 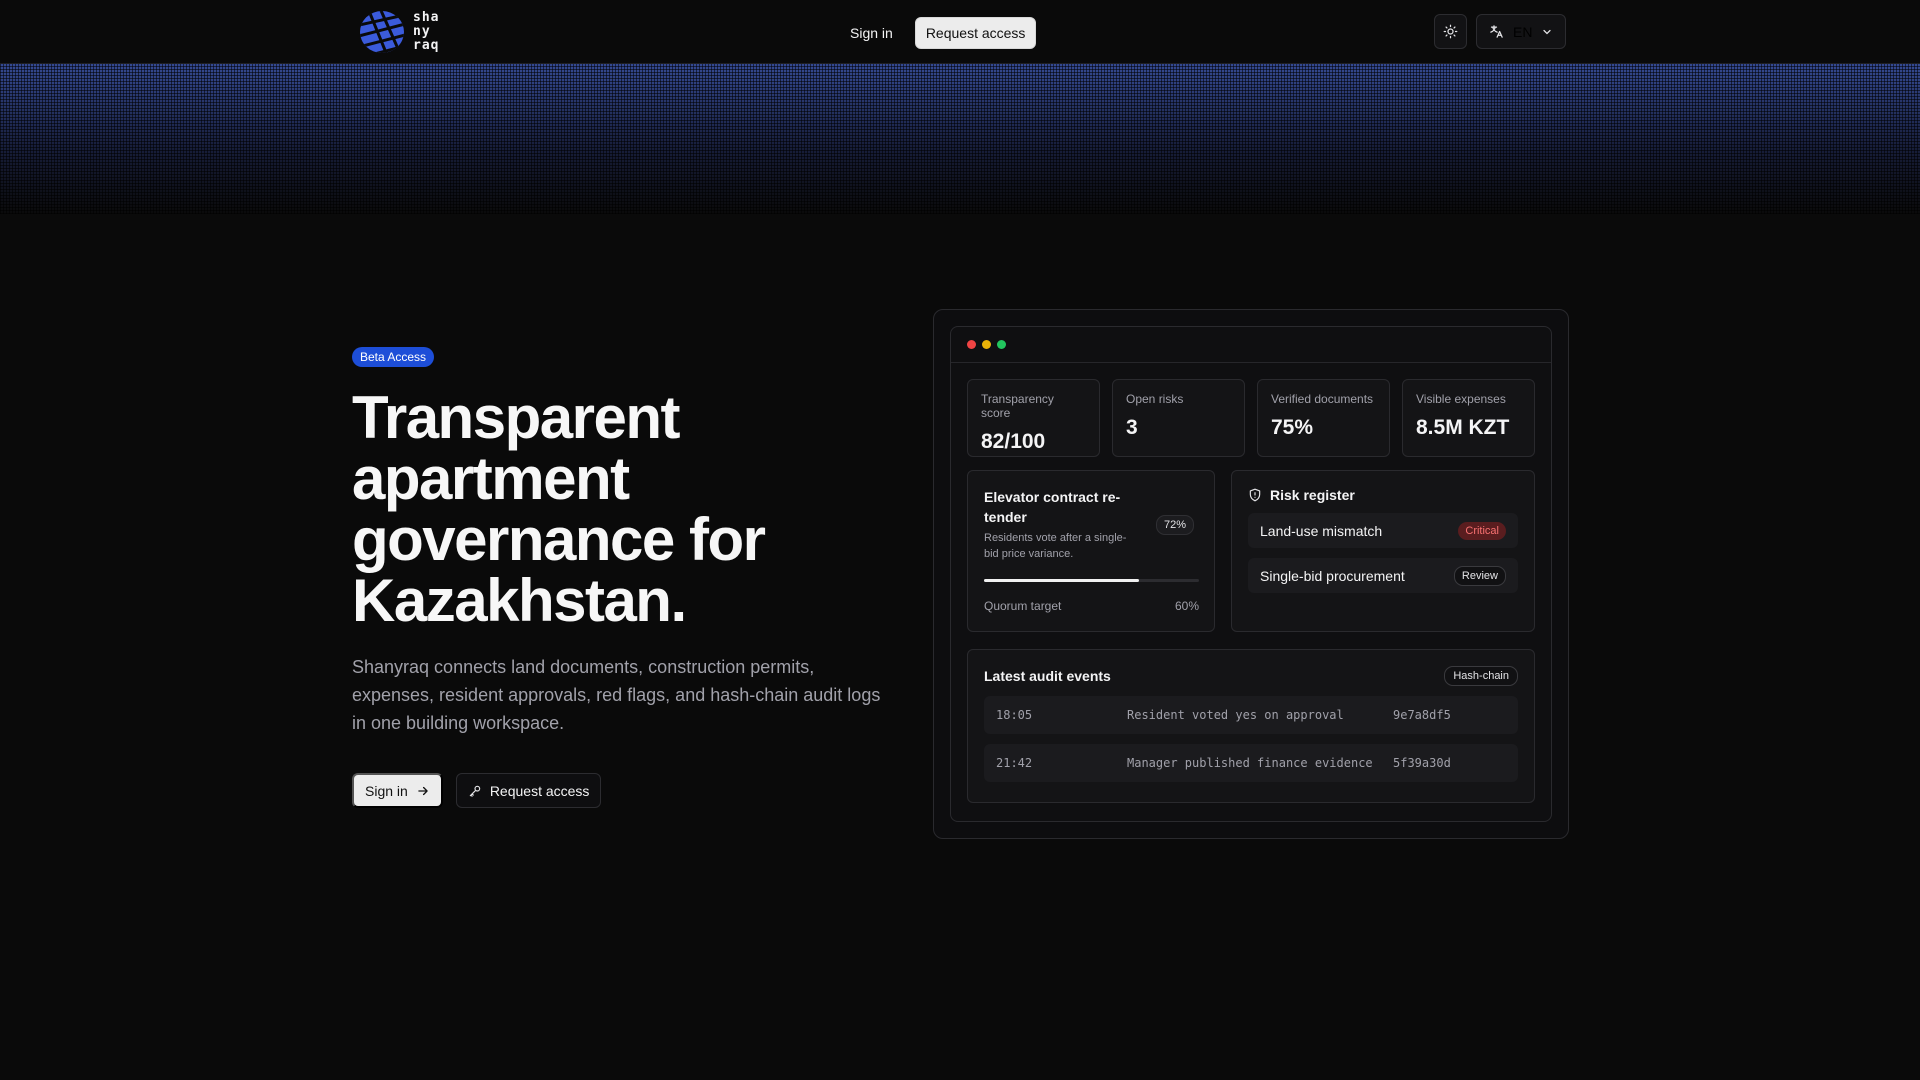 What do you see at coordinates (1461, 399) in the screenshot?
I see `stat-label: Visible expenses` at bounding box center [1461, 399].